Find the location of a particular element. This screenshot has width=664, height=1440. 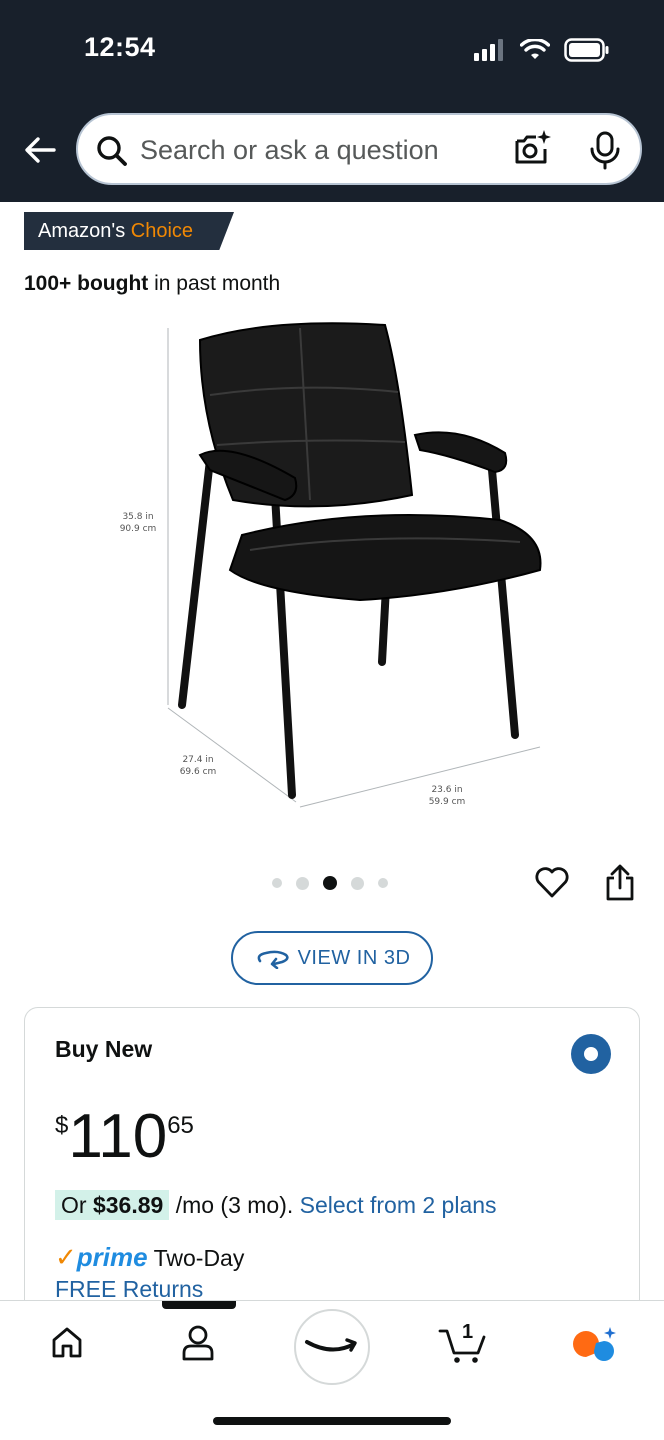

rufus-assistant-icon is located at coordinates (594, 1345).